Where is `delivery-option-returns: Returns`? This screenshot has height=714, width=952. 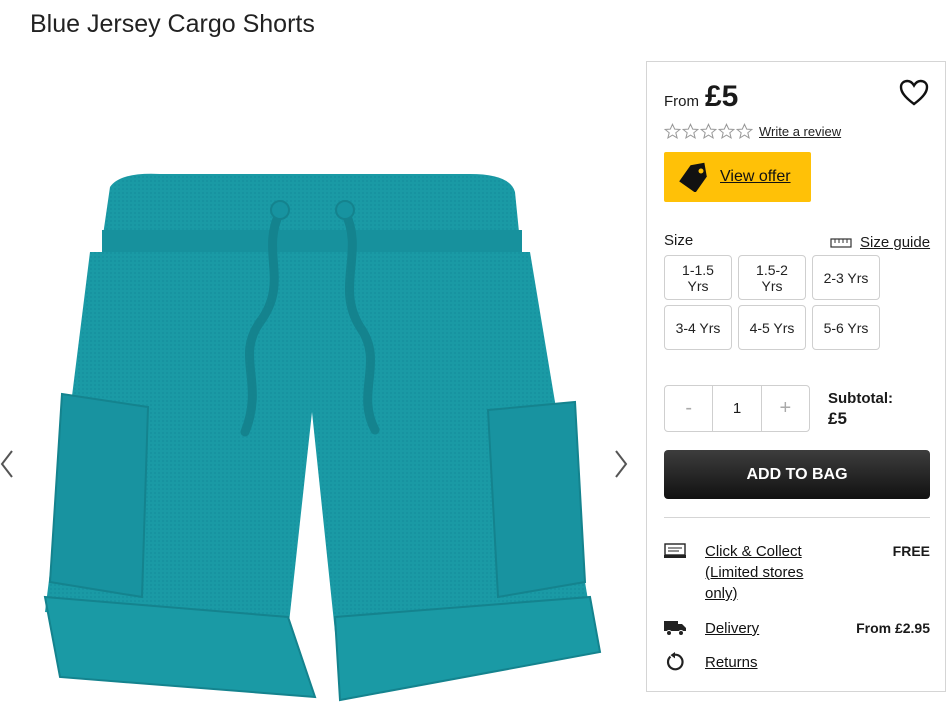 delivery-option-returns: Returns is located at coordinates (797, 662).